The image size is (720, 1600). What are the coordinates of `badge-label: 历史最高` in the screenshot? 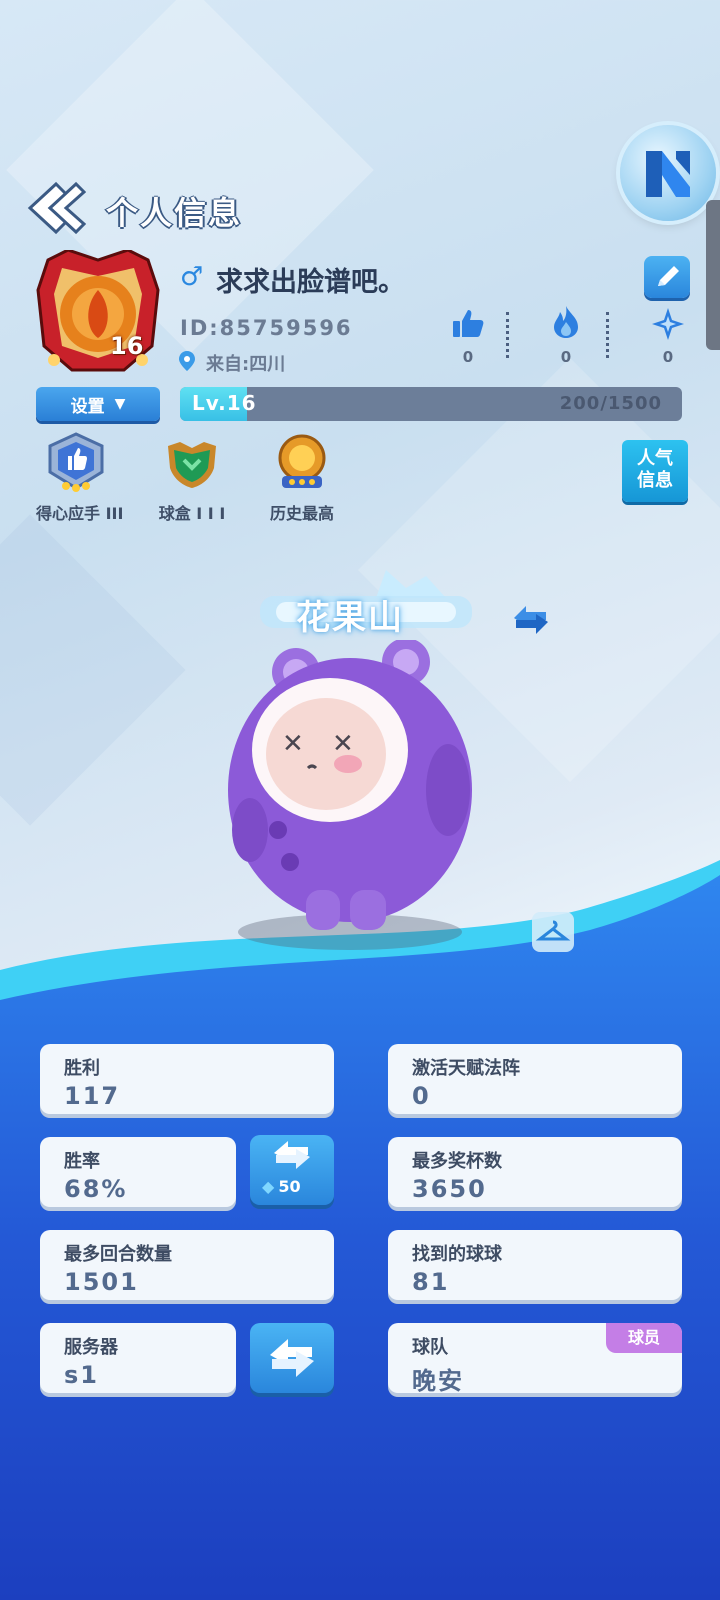 It's located at (301, 513).